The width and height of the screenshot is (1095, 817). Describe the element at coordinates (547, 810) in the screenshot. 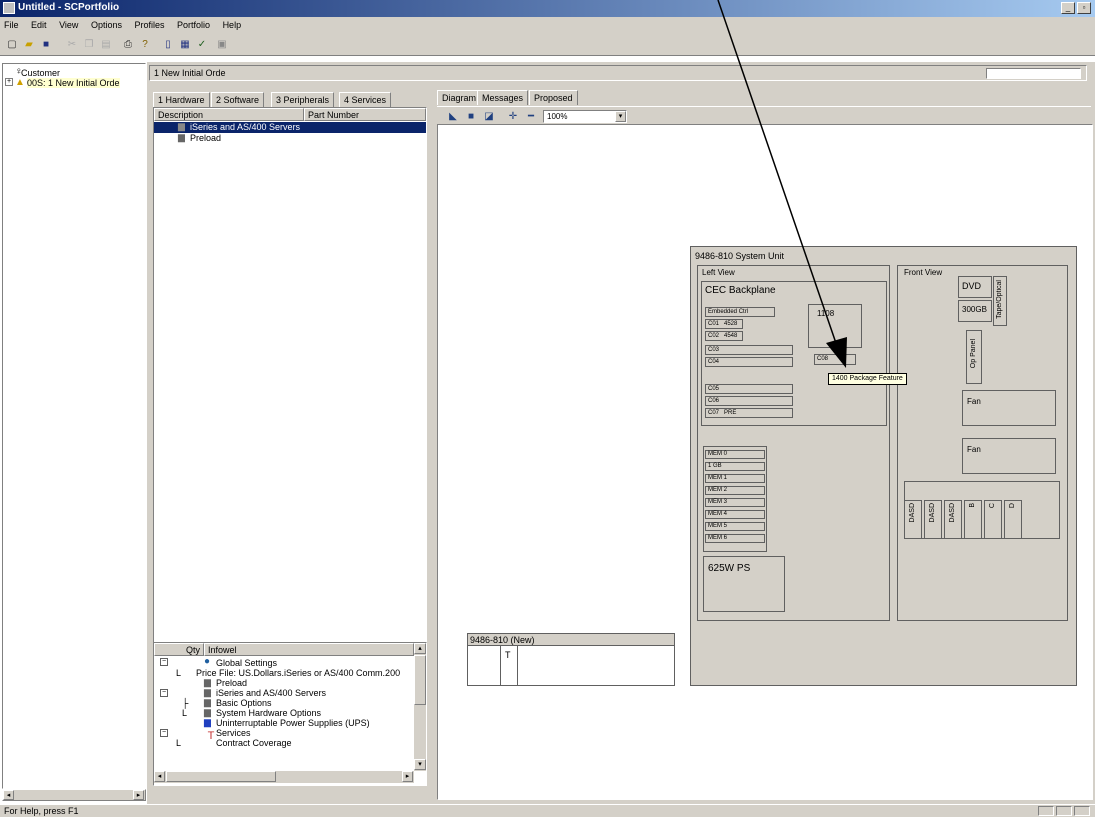

I see `status-bar: For Help, press F1` at that location.